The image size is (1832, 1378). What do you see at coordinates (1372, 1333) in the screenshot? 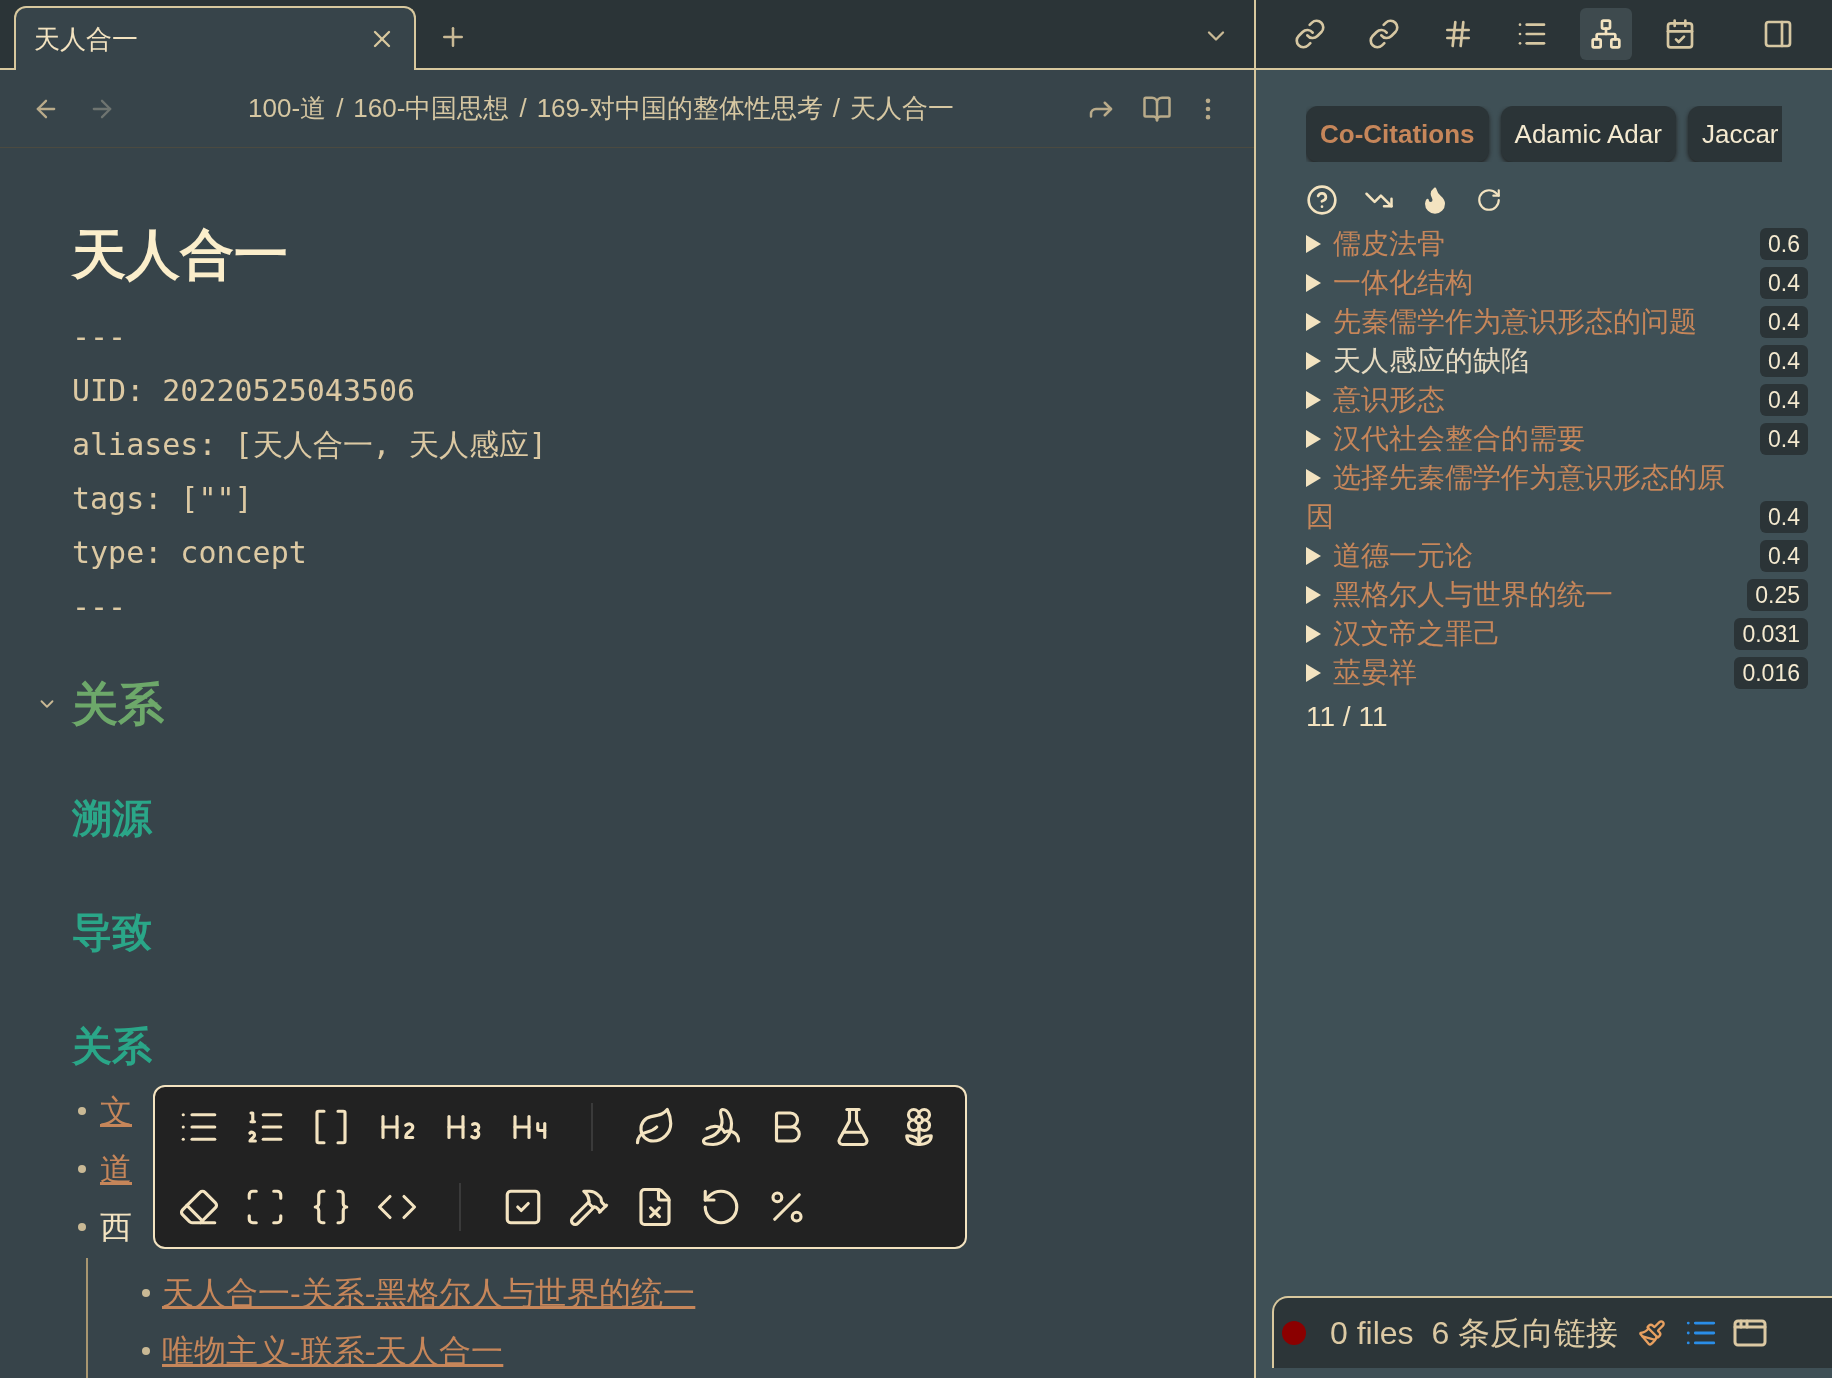
I see `file-count: 0 files` at bounding box center [1372, 1333].